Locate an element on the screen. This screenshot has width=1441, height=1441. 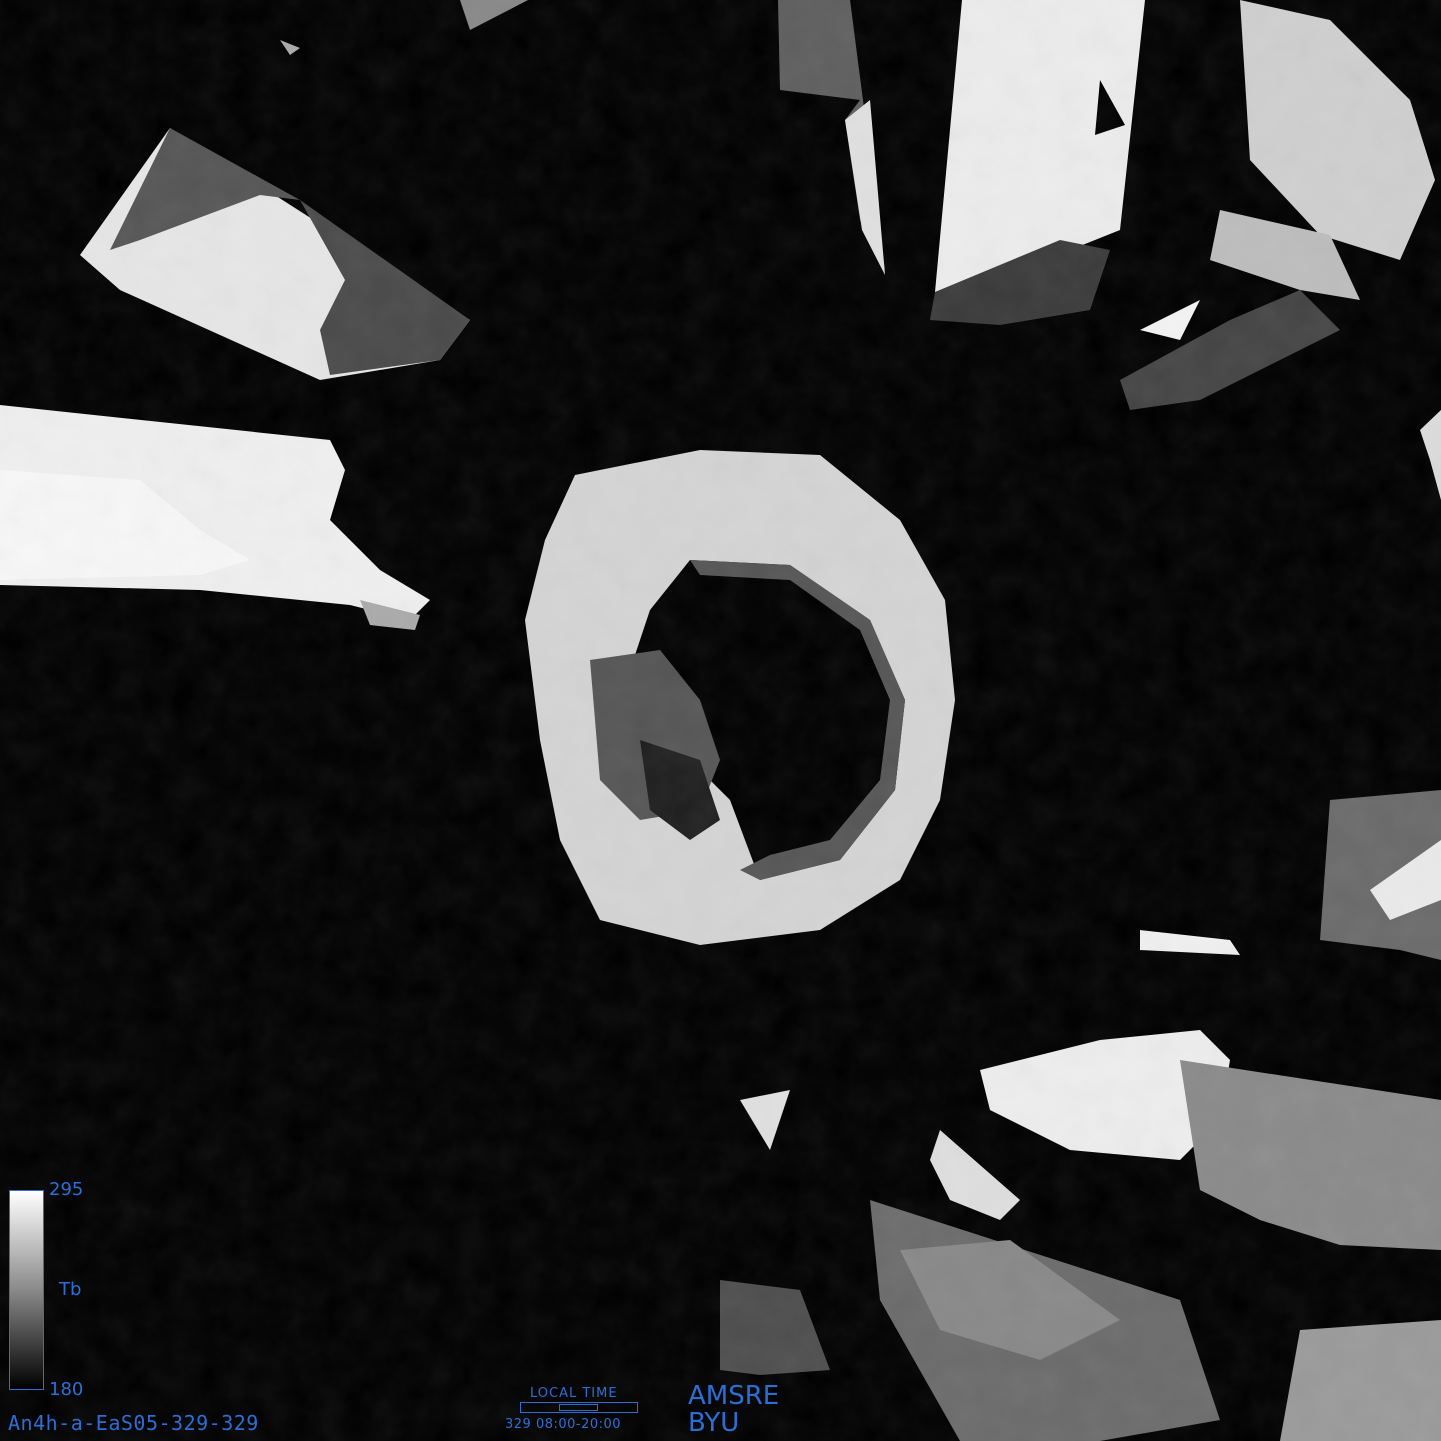
organization-label: BYU is located at coordinates (714, 1423).